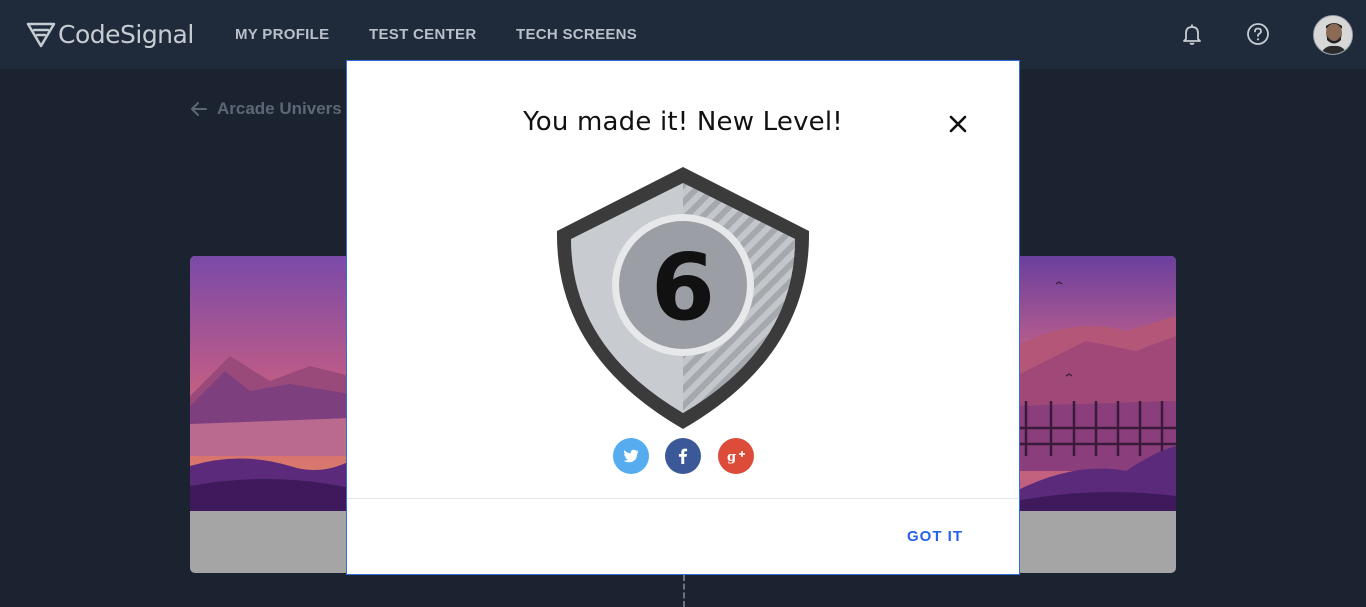 Image resolution: width=1366 pixels, height=607 pixels. I want to click on facebook-icon, so click(683, 456).